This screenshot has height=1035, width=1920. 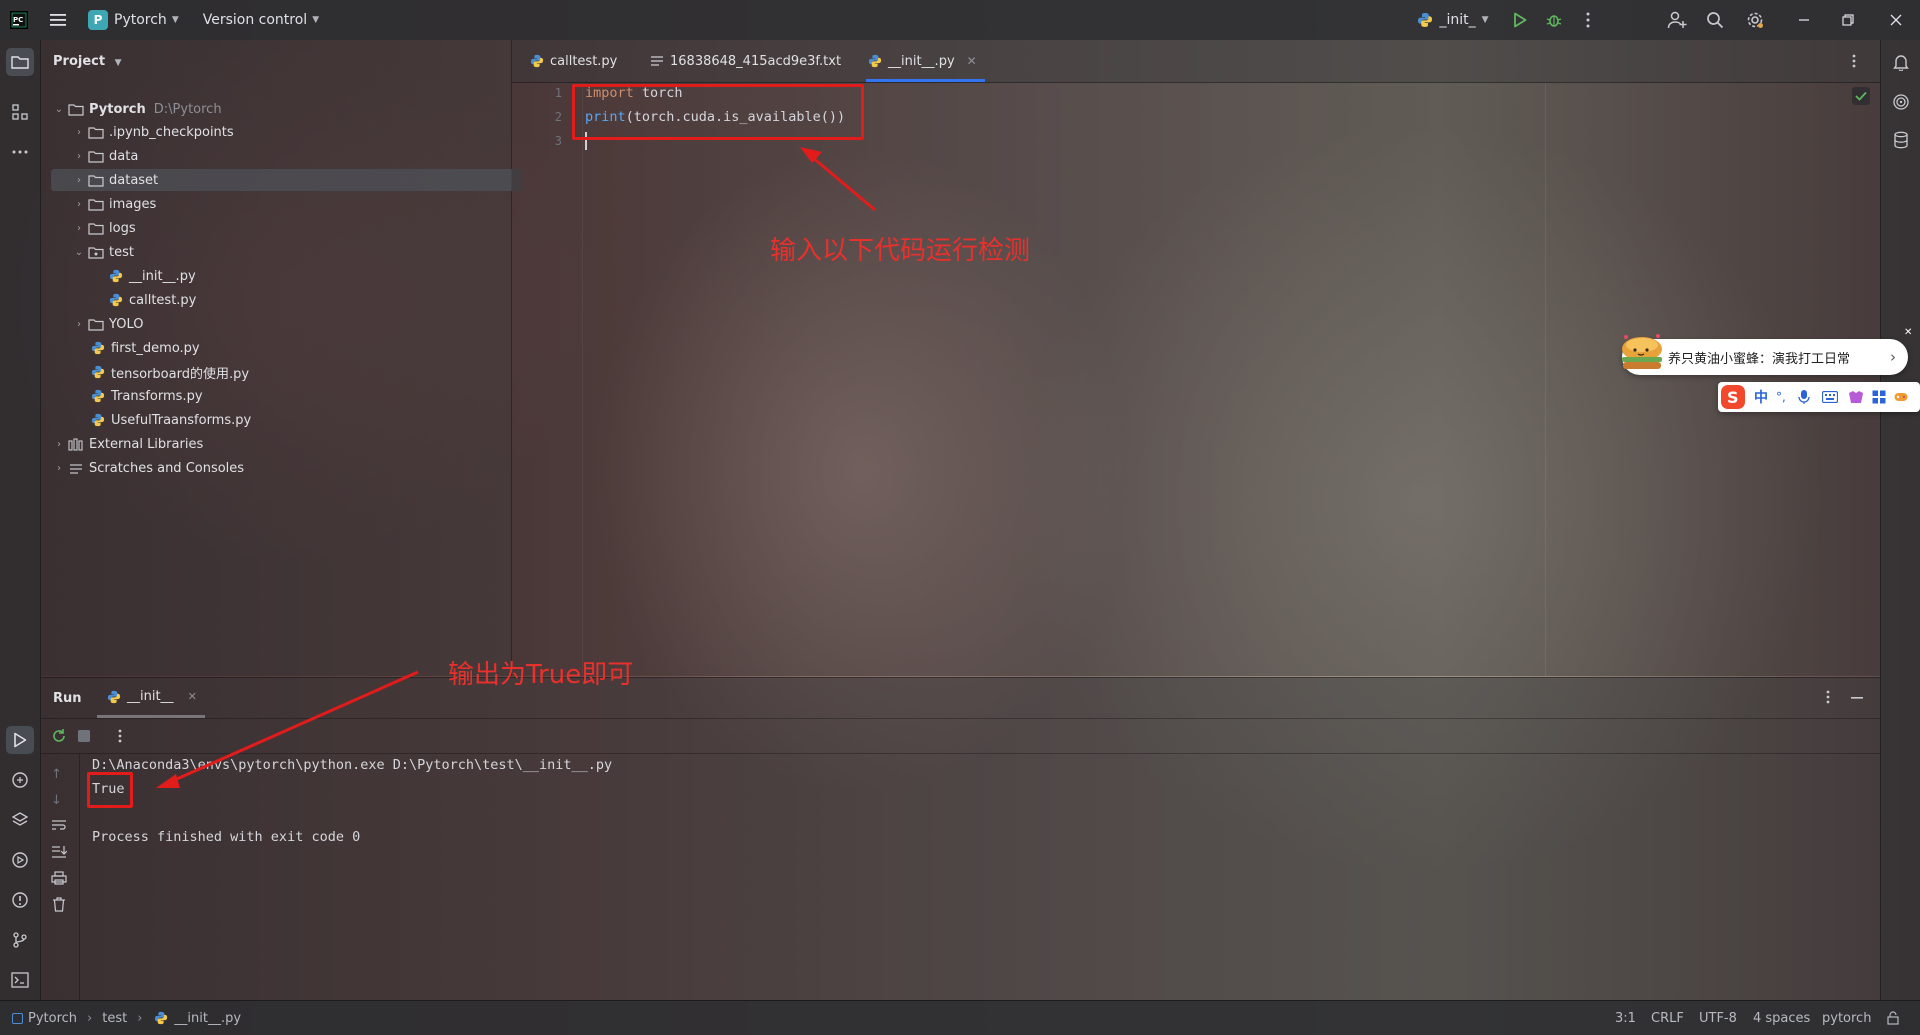 I want to click on ime-close-icon: ✕, so click(x=1908, y=332).